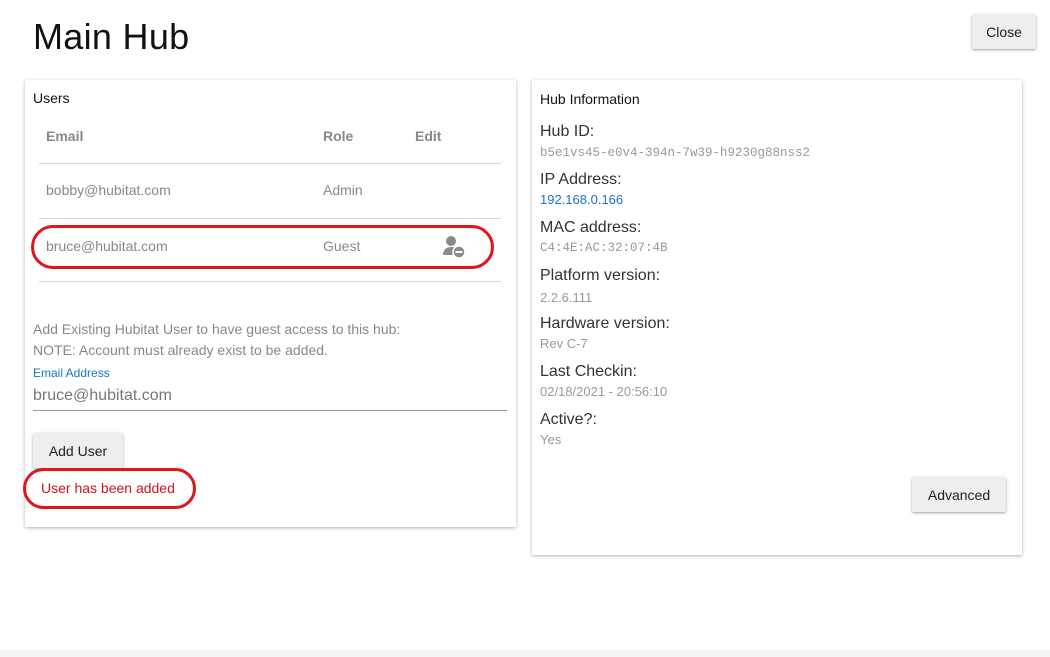  I want to click on user-role-cell: Admin, so click(343, 190).